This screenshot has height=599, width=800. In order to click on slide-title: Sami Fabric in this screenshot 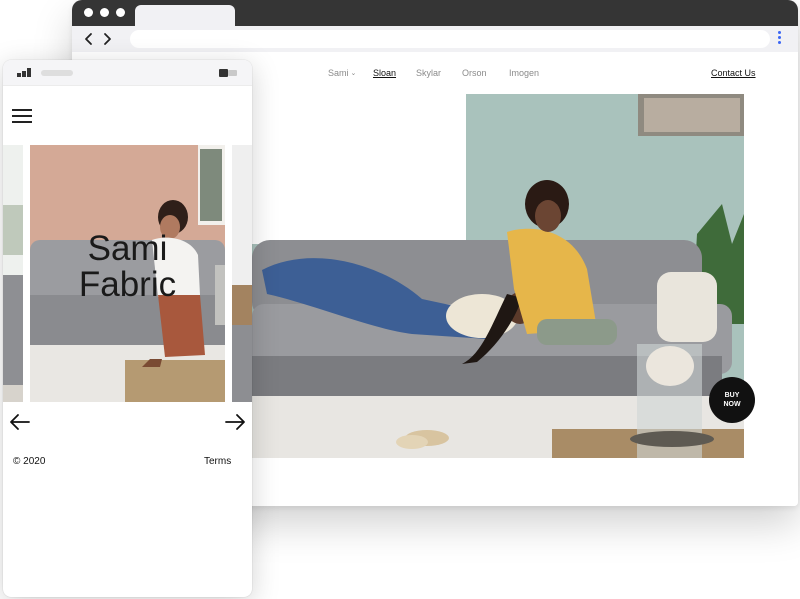, I will do `click(127, 266)`.